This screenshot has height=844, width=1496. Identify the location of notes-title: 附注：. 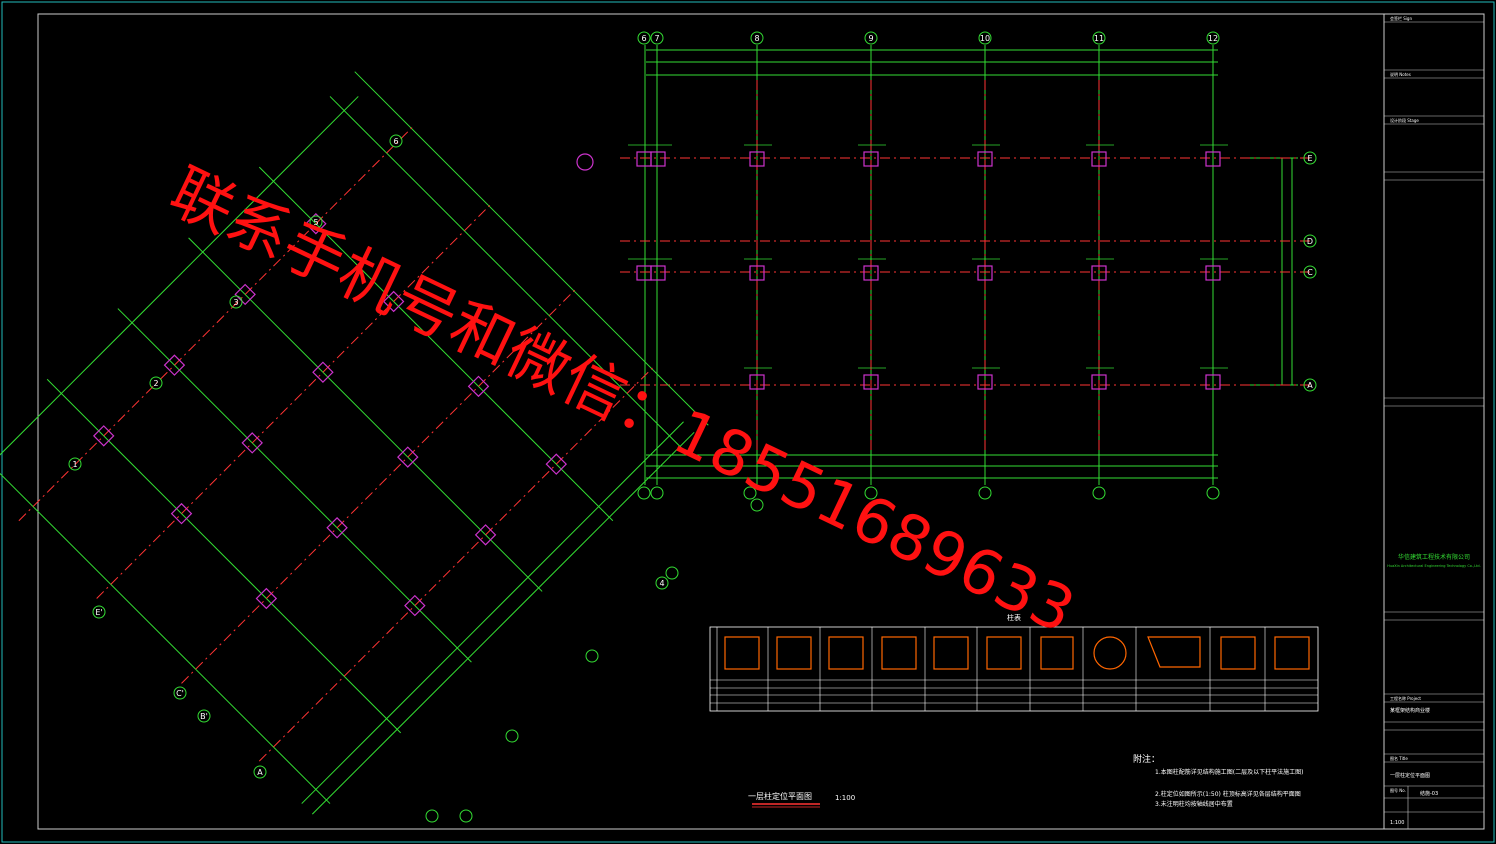
(1146, 759).